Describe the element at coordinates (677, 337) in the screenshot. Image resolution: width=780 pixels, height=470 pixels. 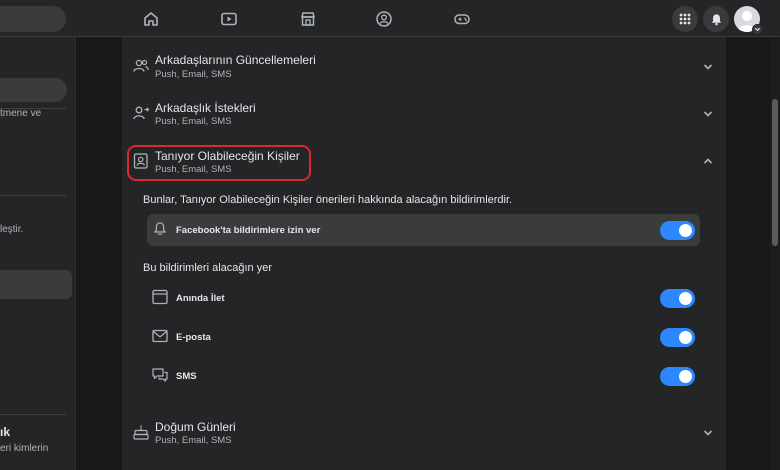
I see `email-toggle` at that location.